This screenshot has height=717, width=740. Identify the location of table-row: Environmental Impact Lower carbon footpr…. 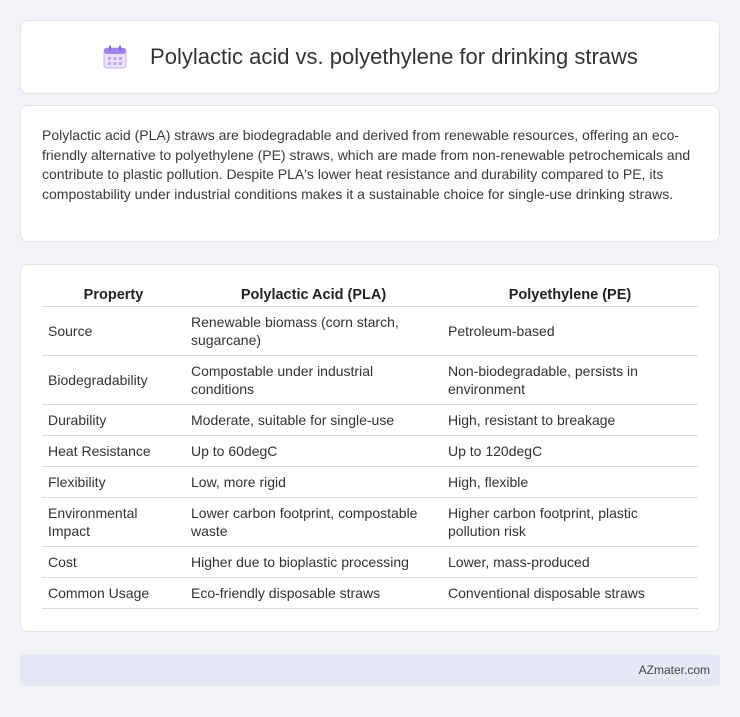
(370, 522).